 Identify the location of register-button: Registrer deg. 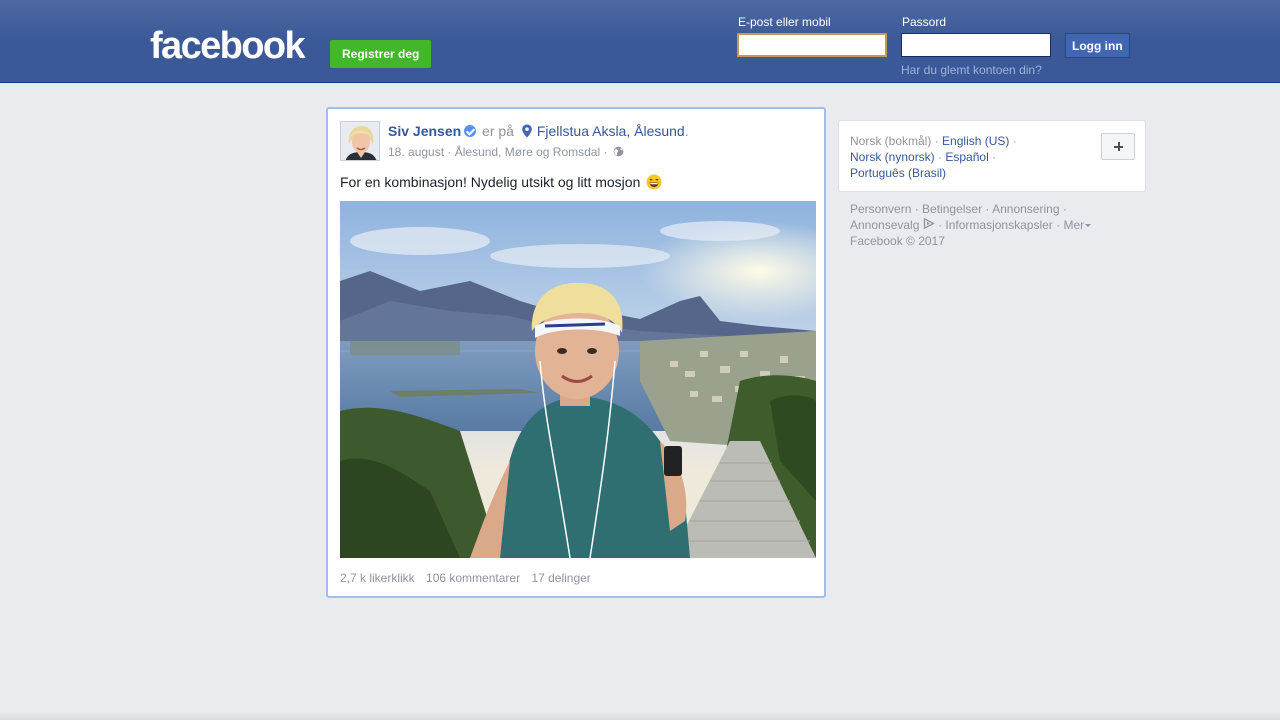
(381, 54).